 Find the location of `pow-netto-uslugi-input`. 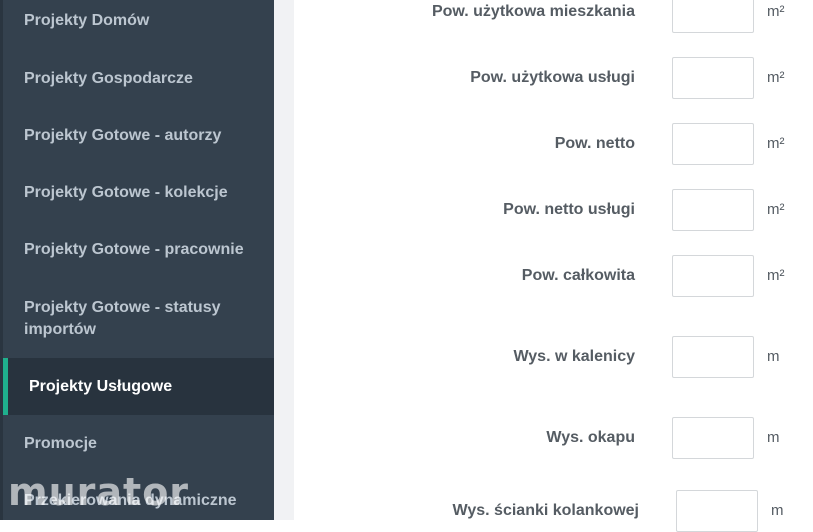

pow-netto-uslugi-input is located at coordinates (713, 210).